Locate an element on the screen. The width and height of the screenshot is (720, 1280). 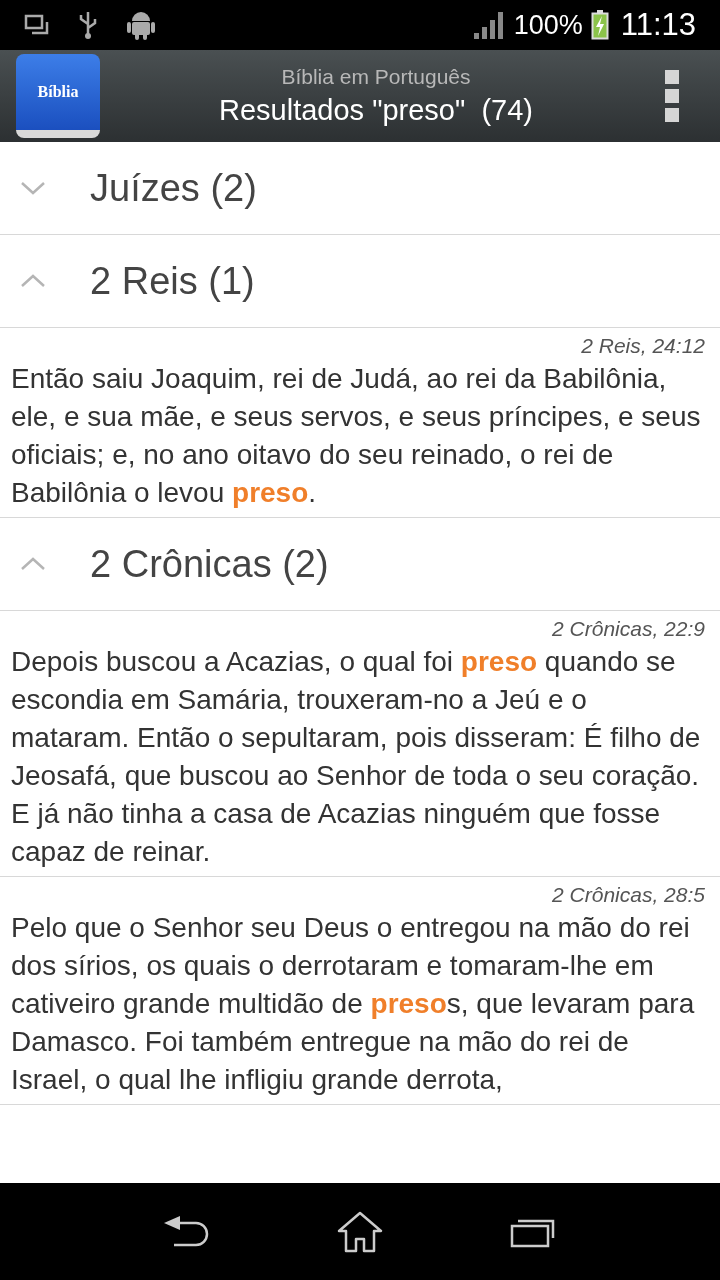
verse-text: Pelo que o Senhor seu Deus o entregou na mão do rei dos sírios, os quais o derrotaram e tomaram-lhe em cativeiro grande multidão de presos, que levaram para Damasco. Foi também entregue na mão do rei de Israel, o qual lhe infligiu grande derrota, is located at coordinates (360, 1004).